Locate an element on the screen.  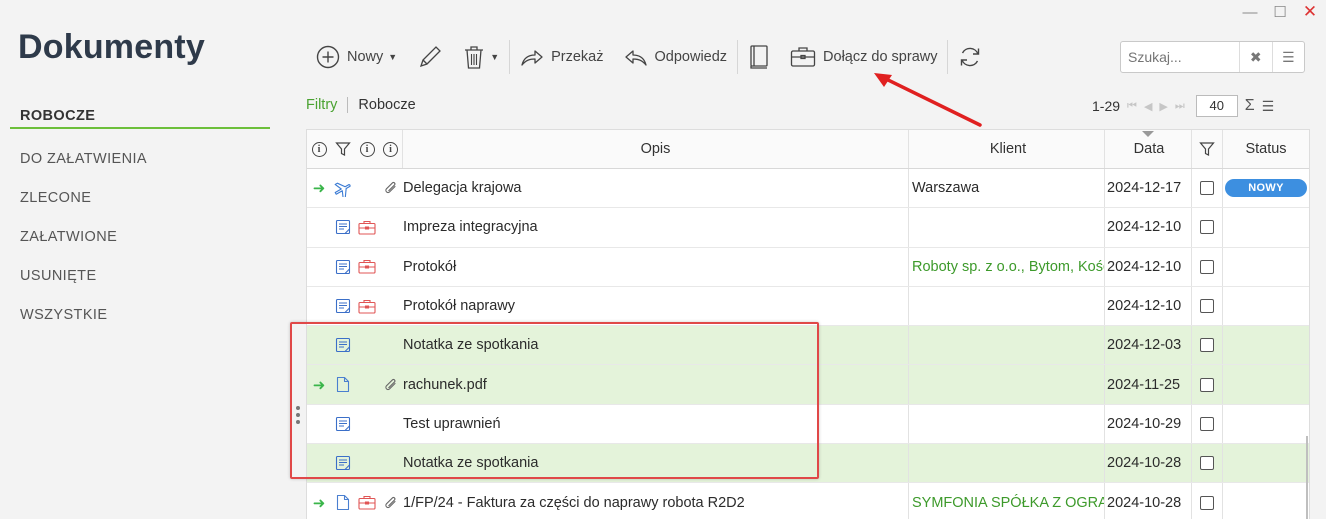
table-row: Notatka ze spotkania 2024-10-28 is located at coordinates (808, 464).